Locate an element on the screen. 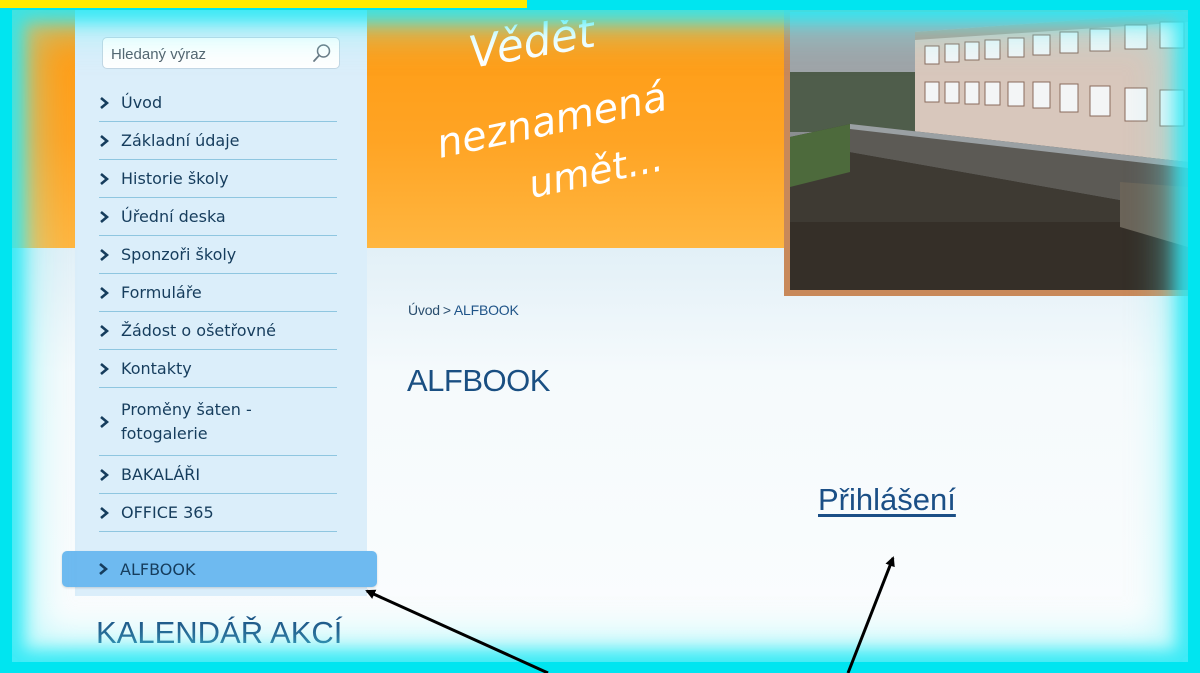 This screenshot has height=673, width=1200. breadcrumb-current: ALFBOOK is located at coordinates (486, 310).